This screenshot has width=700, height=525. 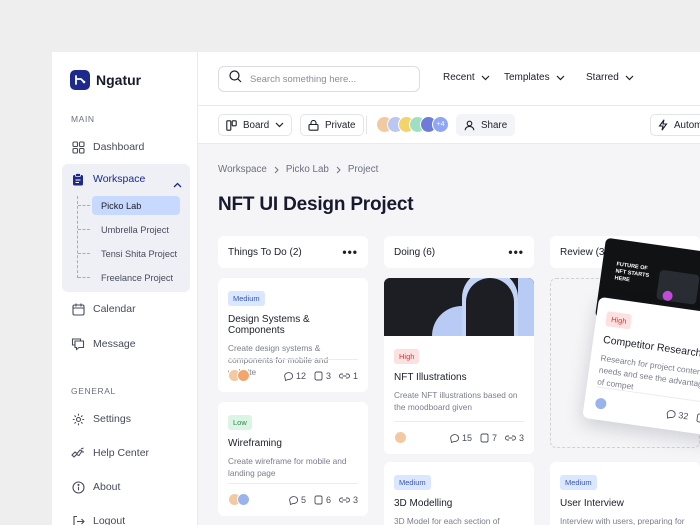 I want to click on card-title: User Interview, so click(x=592, y=503).